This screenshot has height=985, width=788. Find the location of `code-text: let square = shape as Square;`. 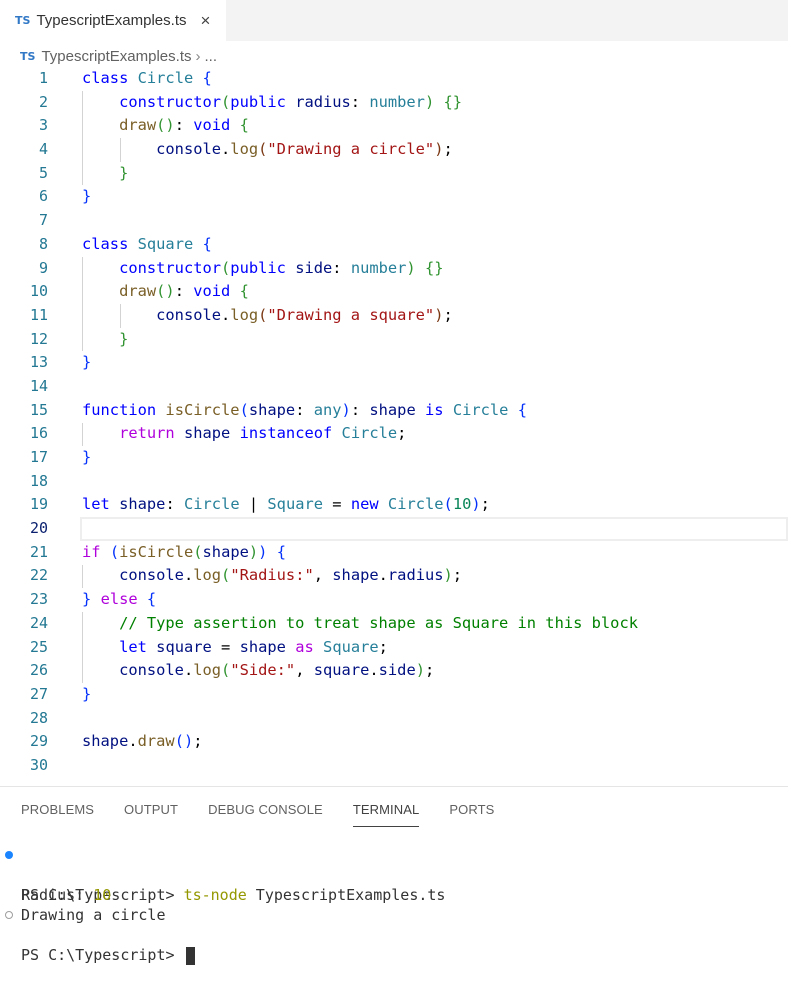

code-text: let square = shape as Square; is located at coordinates (235, 648).